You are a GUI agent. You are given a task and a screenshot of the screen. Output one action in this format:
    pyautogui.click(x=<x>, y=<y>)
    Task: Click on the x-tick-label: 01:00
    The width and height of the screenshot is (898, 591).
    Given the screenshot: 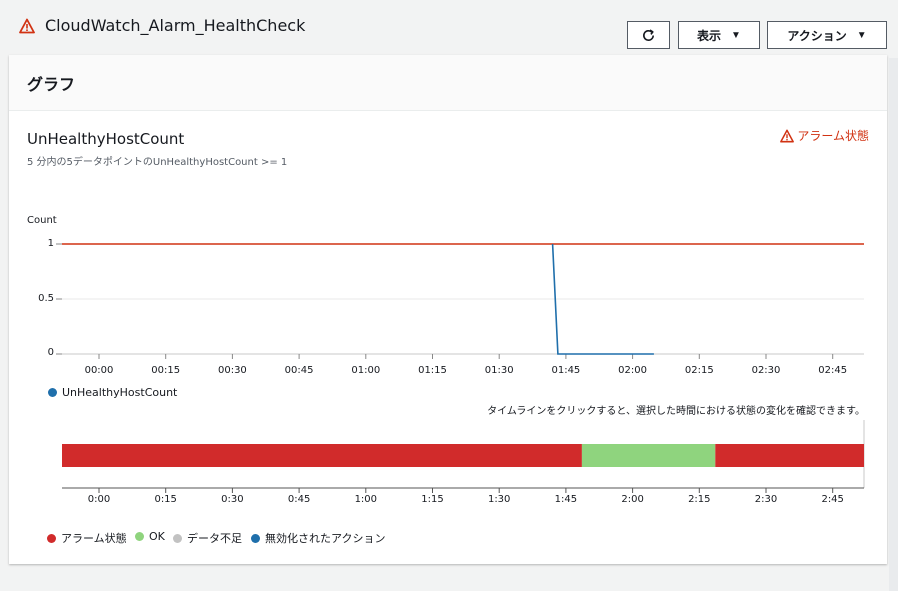 What is the action you would take?
    pyautogui.click(x=366, y=370)
    